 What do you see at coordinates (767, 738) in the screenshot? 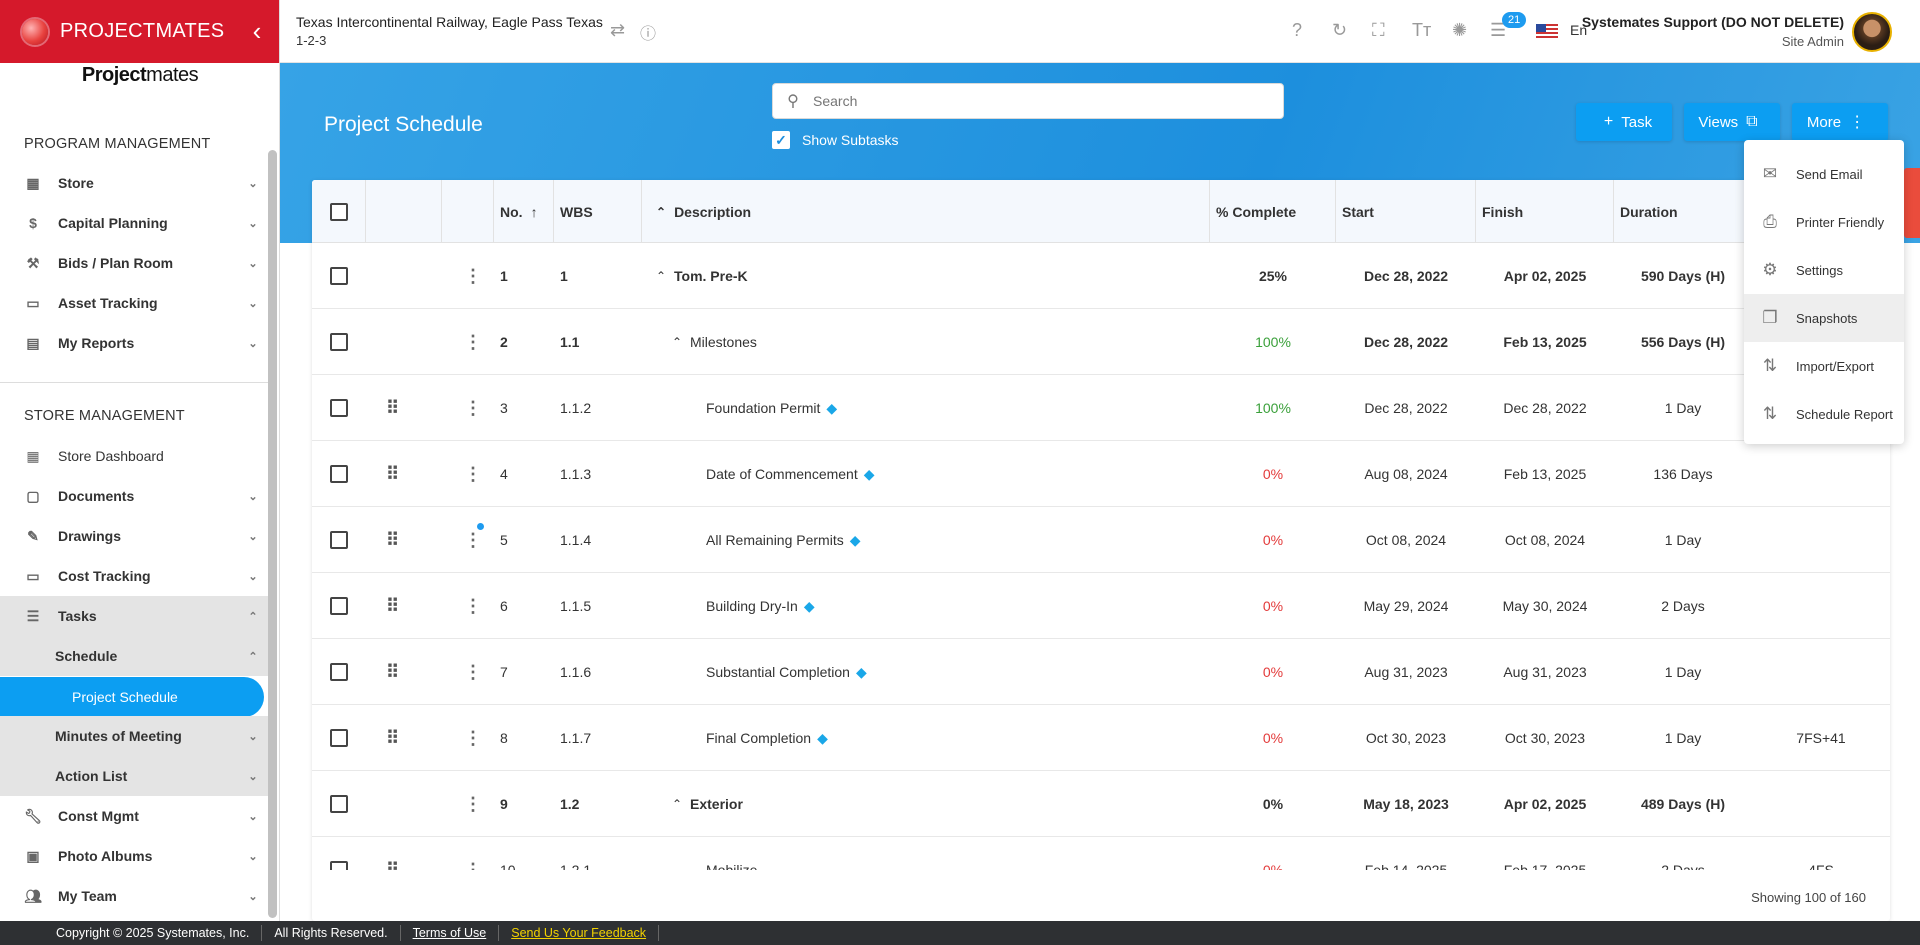
I see `row-description-cell: Final Completion ◆` at bounding box center [767, 738].